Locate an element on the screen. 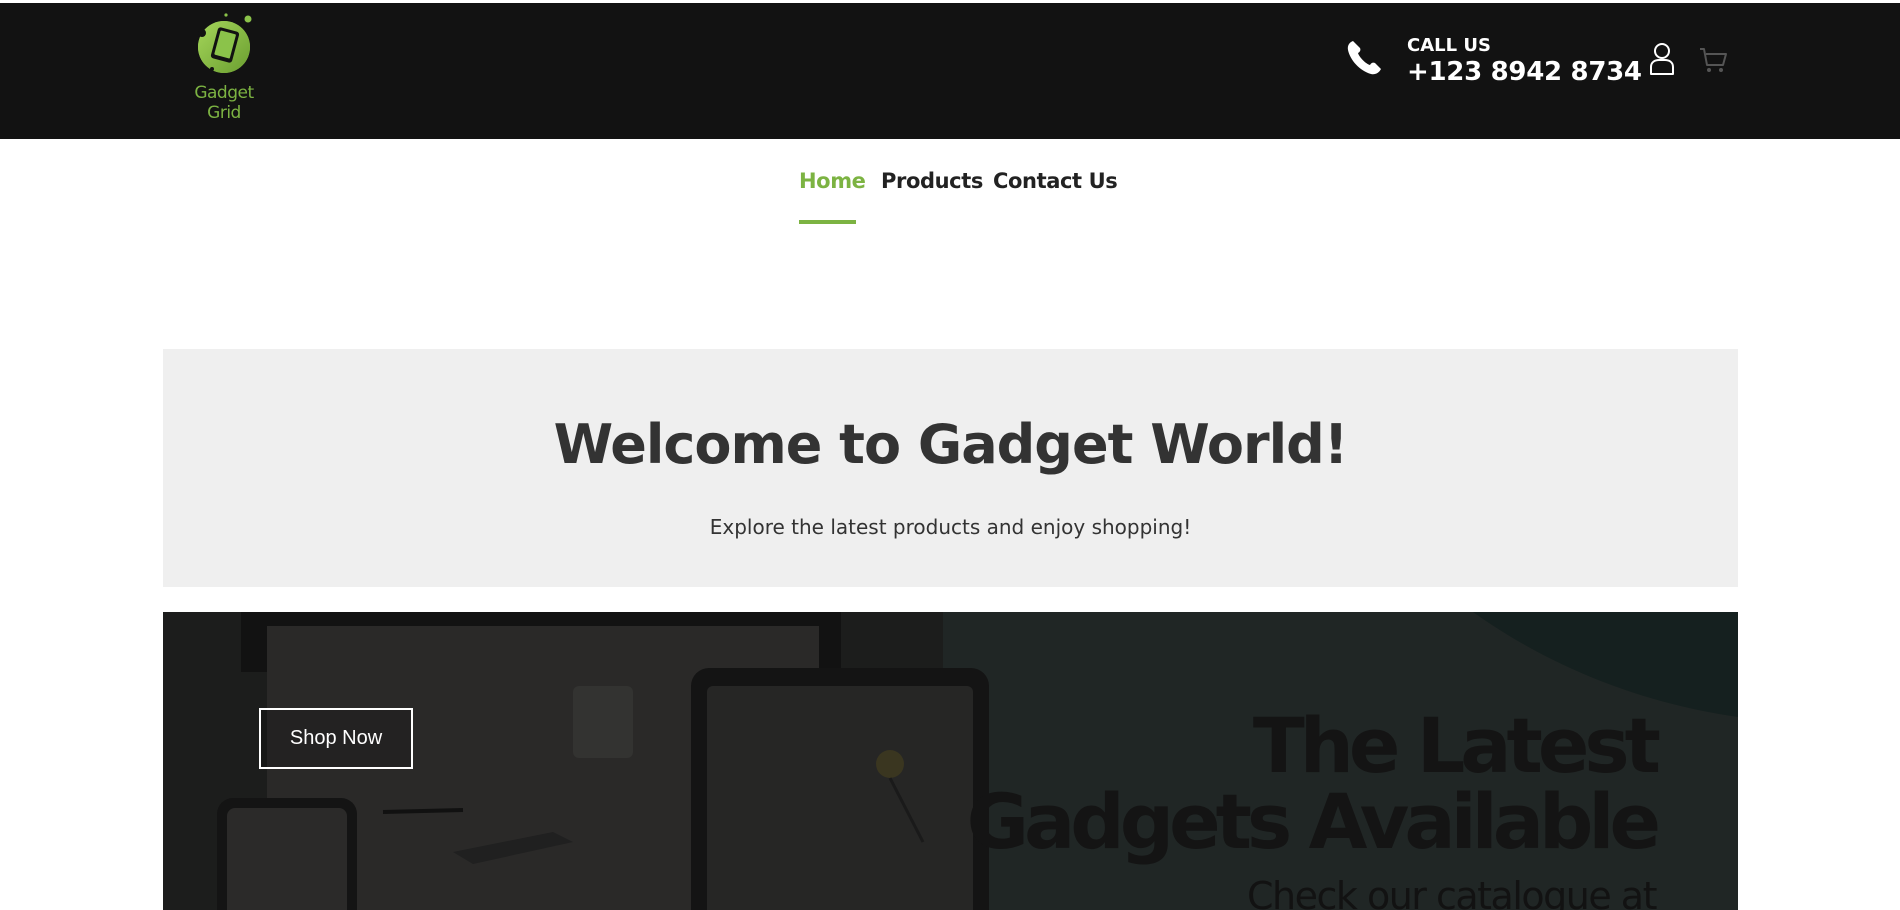 Image resolution: width=1900 pixels, height=910 pixels. site-header: Gadget Grid CALL US +123 8942 8734 is located at coordinates (950, 71).